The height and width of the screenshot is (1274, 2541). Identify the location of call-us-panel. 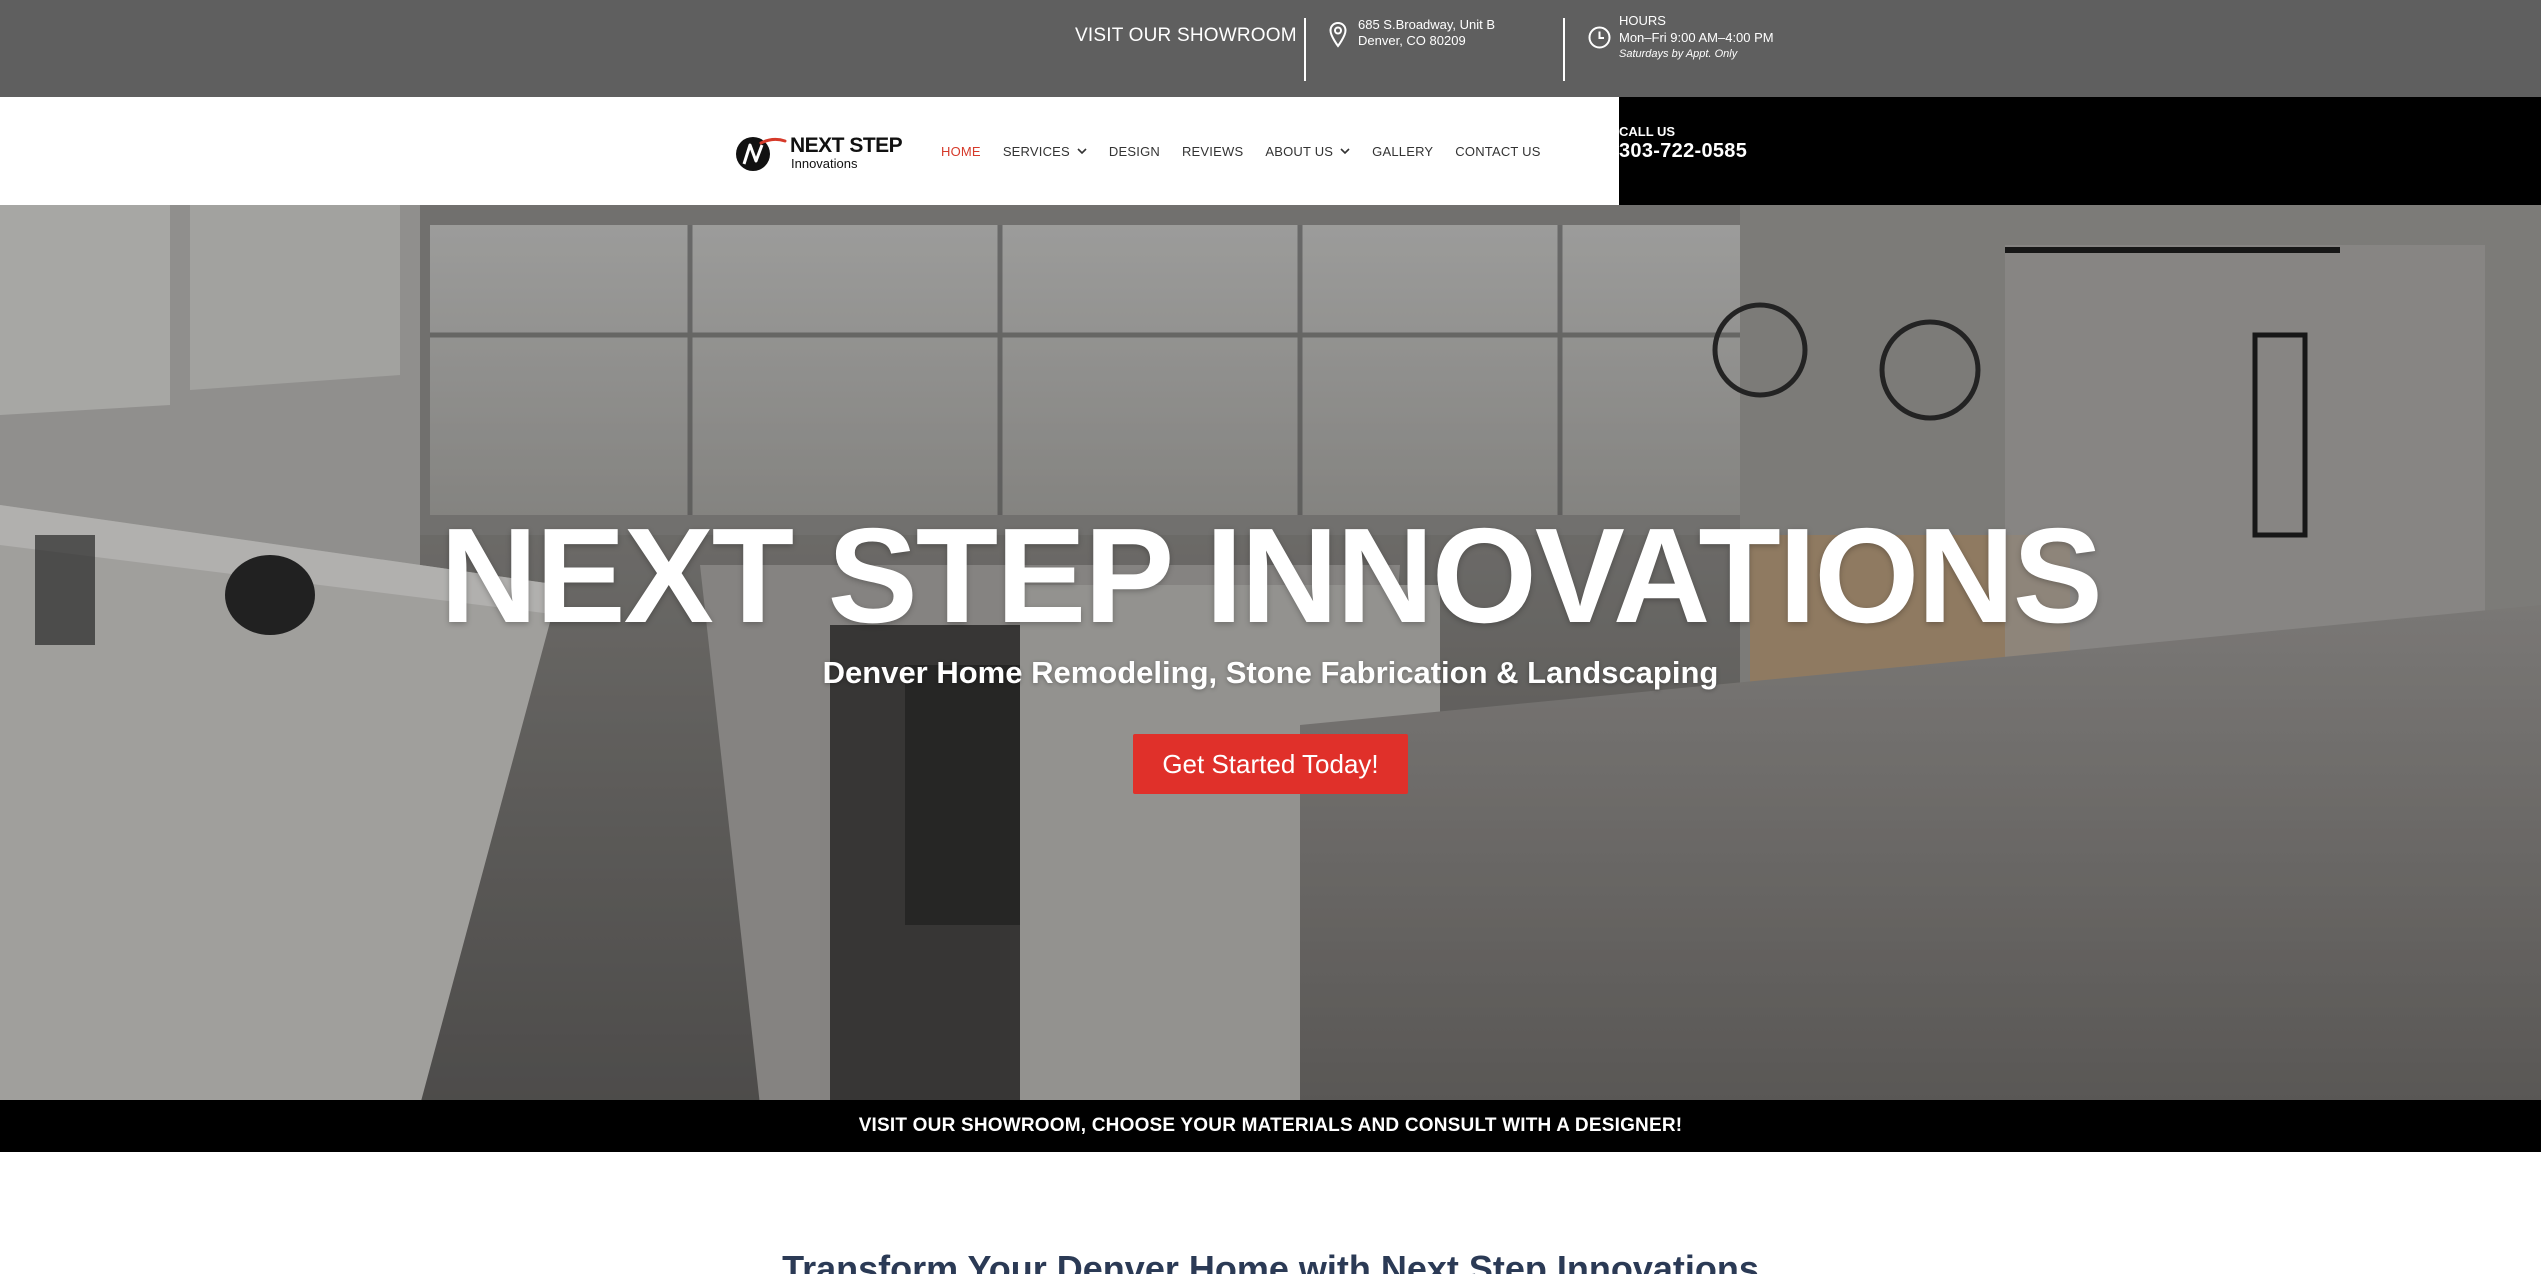
(2080, 151).